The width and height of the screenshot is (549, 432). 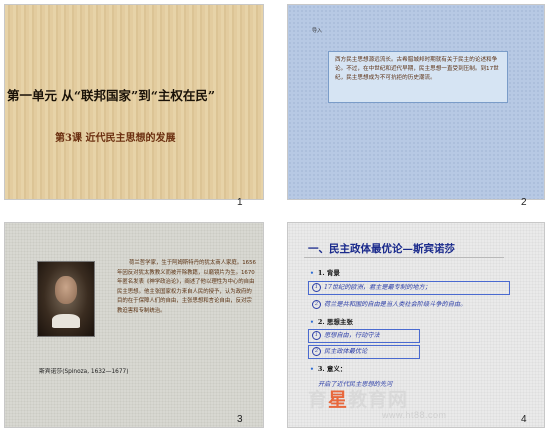 What do you see at coordinates (84, 372) in the screenshot?
I see `portrait-caption: 斯宾诺莎(Spinoza, 1632—1677)` at bounding box center [84, 372].